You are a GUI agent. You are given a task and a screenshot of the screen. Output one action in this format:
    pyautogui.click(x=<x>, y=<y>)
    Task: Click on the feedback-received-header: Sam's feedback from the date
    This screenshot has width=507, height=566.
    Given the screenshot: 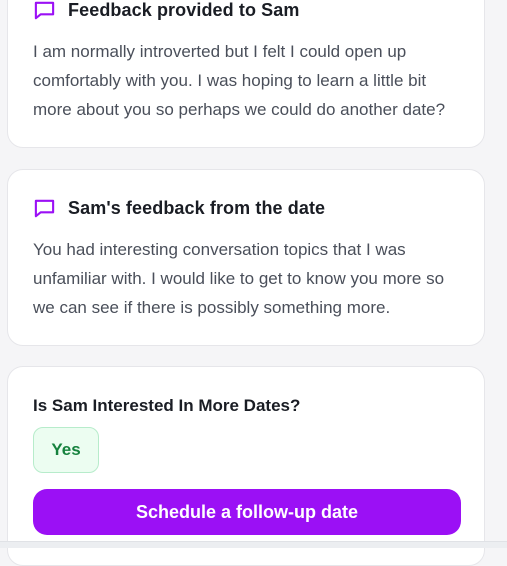 What is the action you would take?
    pyautogui.click(x=248, y=208)
    